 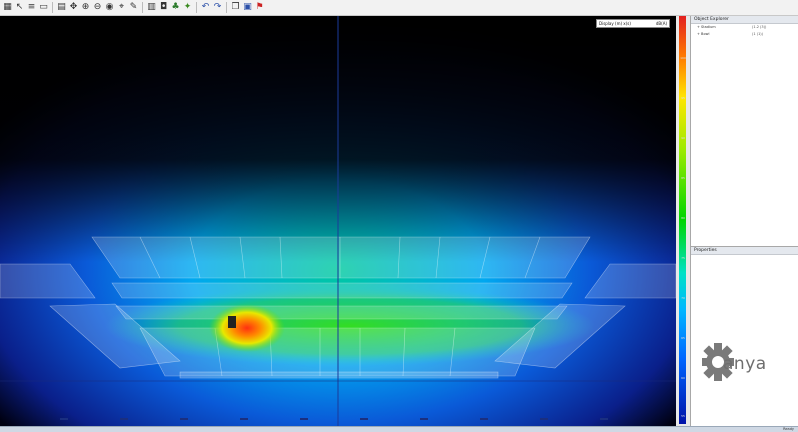 I want to click on explorer-row-name: + Stadium, so click(x=706, y=27).